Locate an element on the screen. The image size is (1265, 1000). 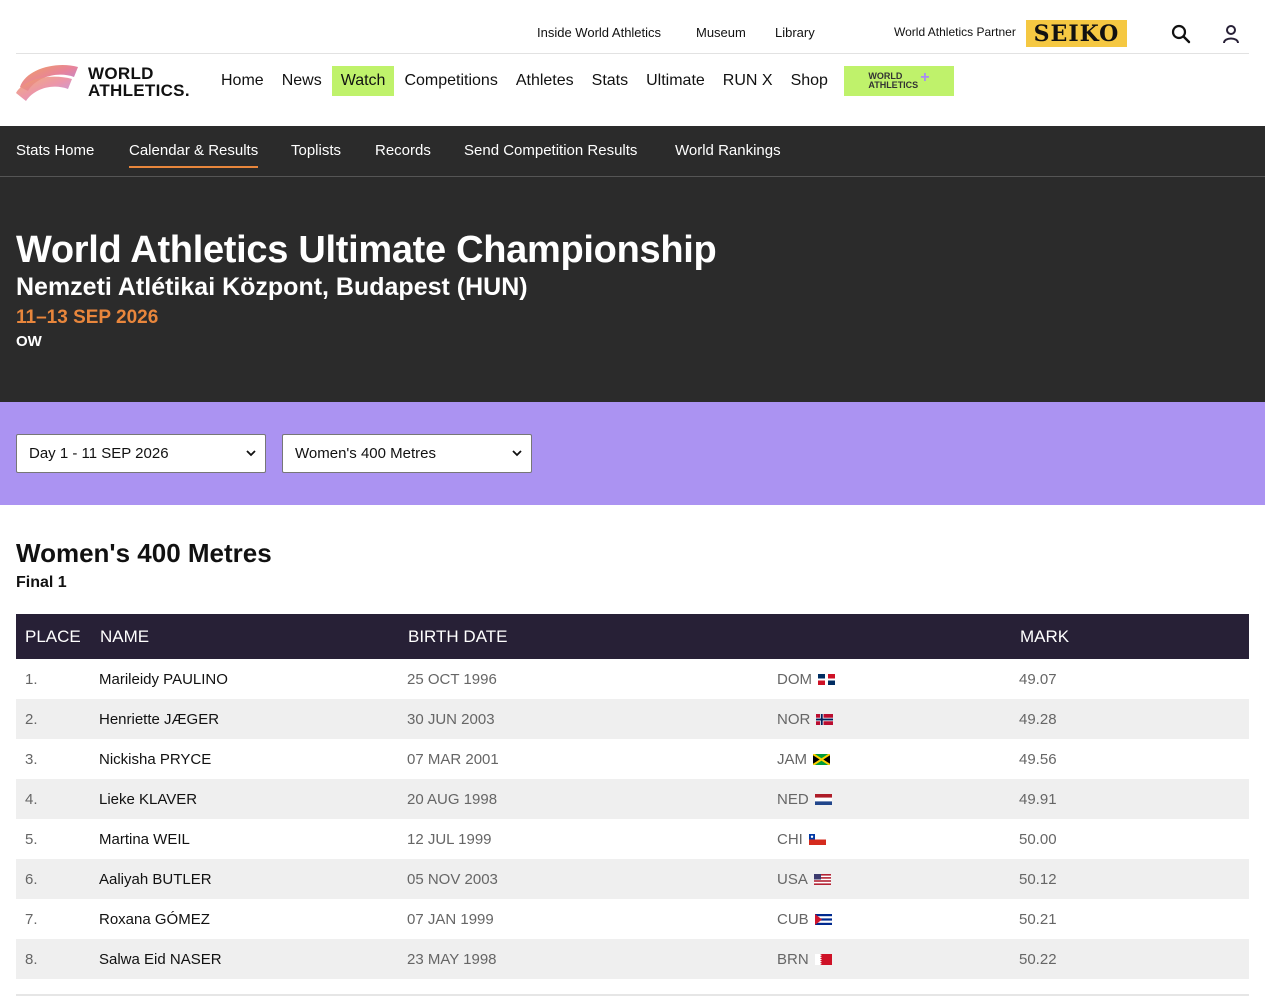
country-code: CUB is located at coordinates (793, 919).